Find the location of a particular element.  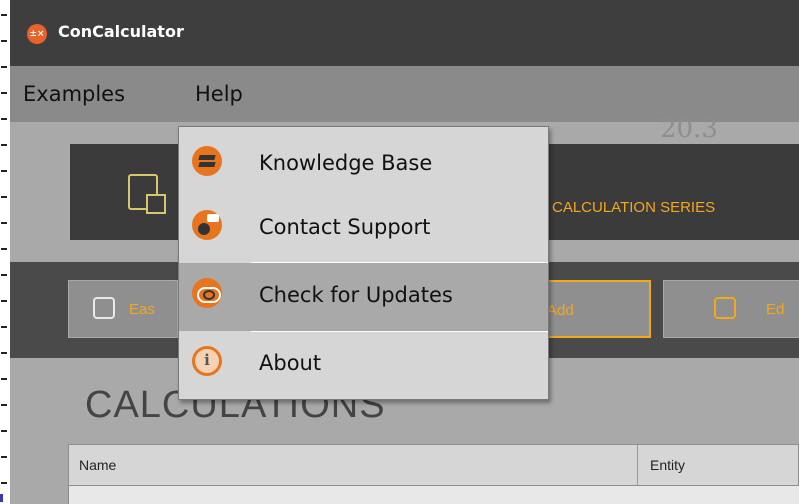

edit-button: Ed is located at coordinates (731, 309).